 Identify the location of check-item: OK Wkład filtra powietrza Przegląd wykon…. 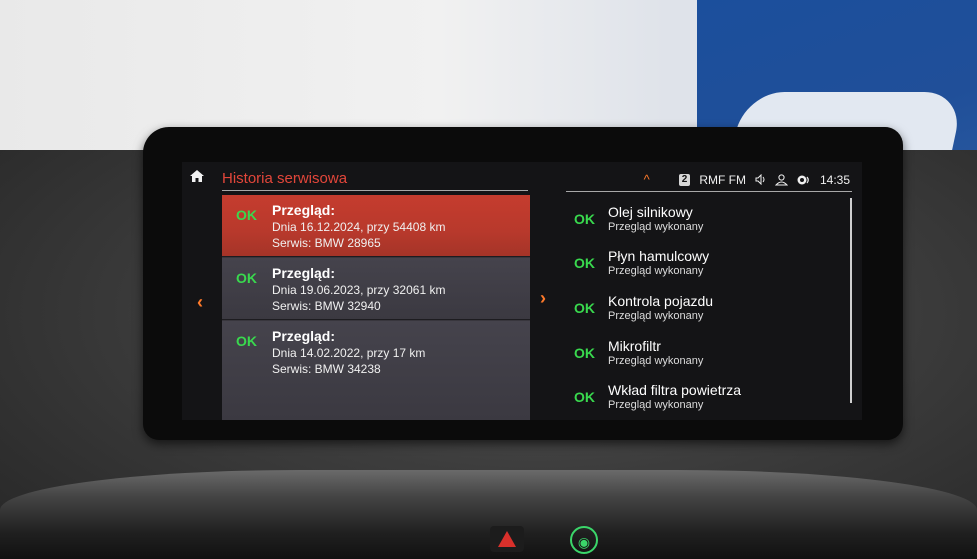
(706, 399).